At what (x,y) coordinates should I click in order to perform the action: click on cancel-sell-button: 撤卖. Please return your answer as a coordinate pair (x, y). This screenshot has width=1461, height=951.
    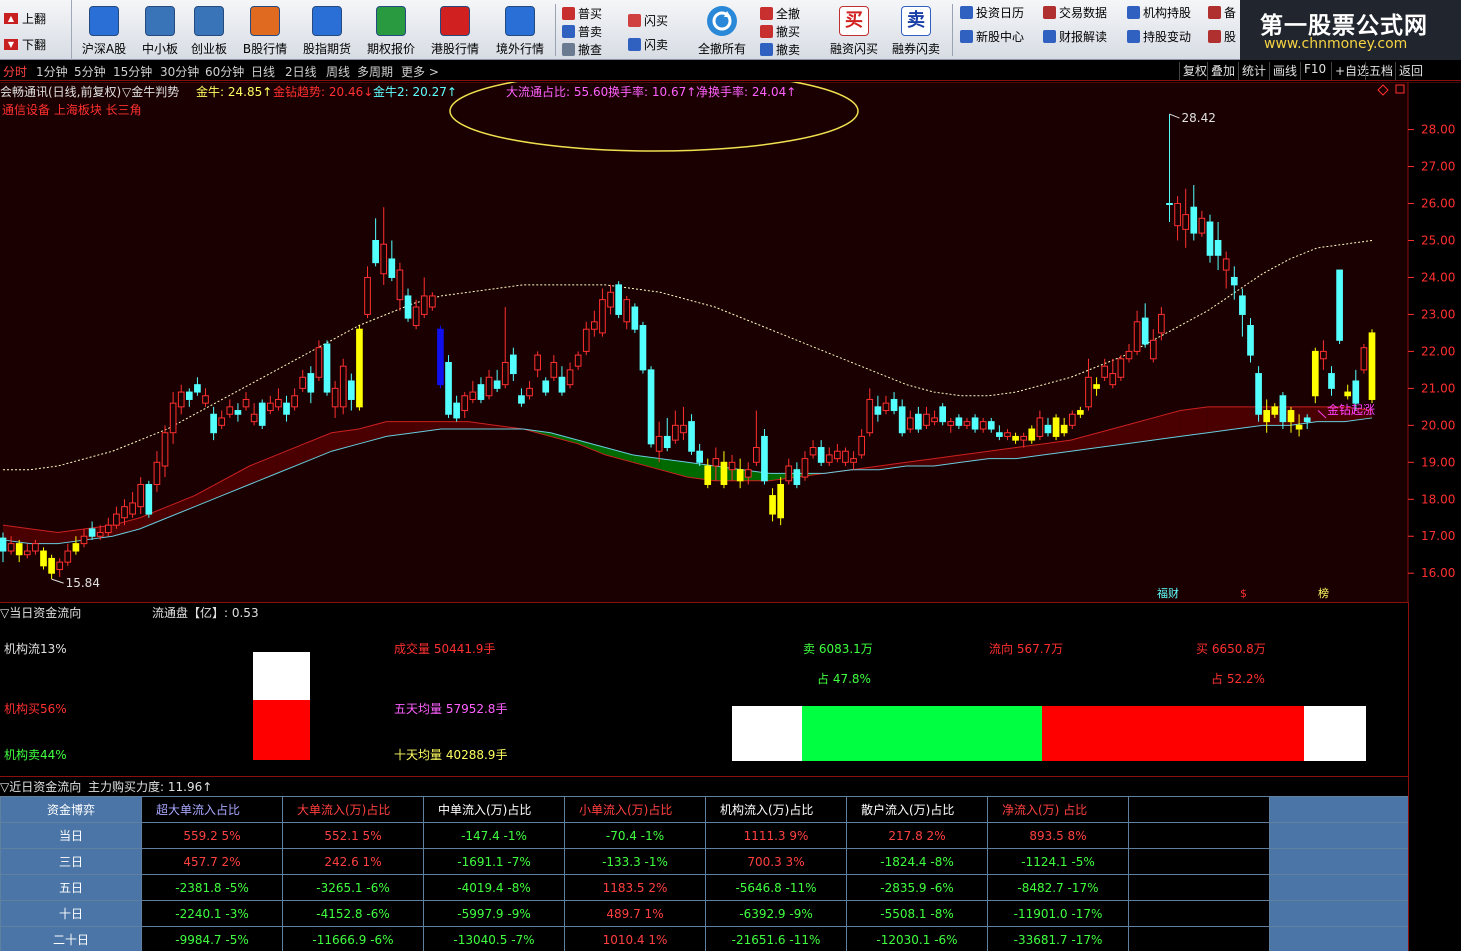
    Looking at the image, I should click on (780, 49).